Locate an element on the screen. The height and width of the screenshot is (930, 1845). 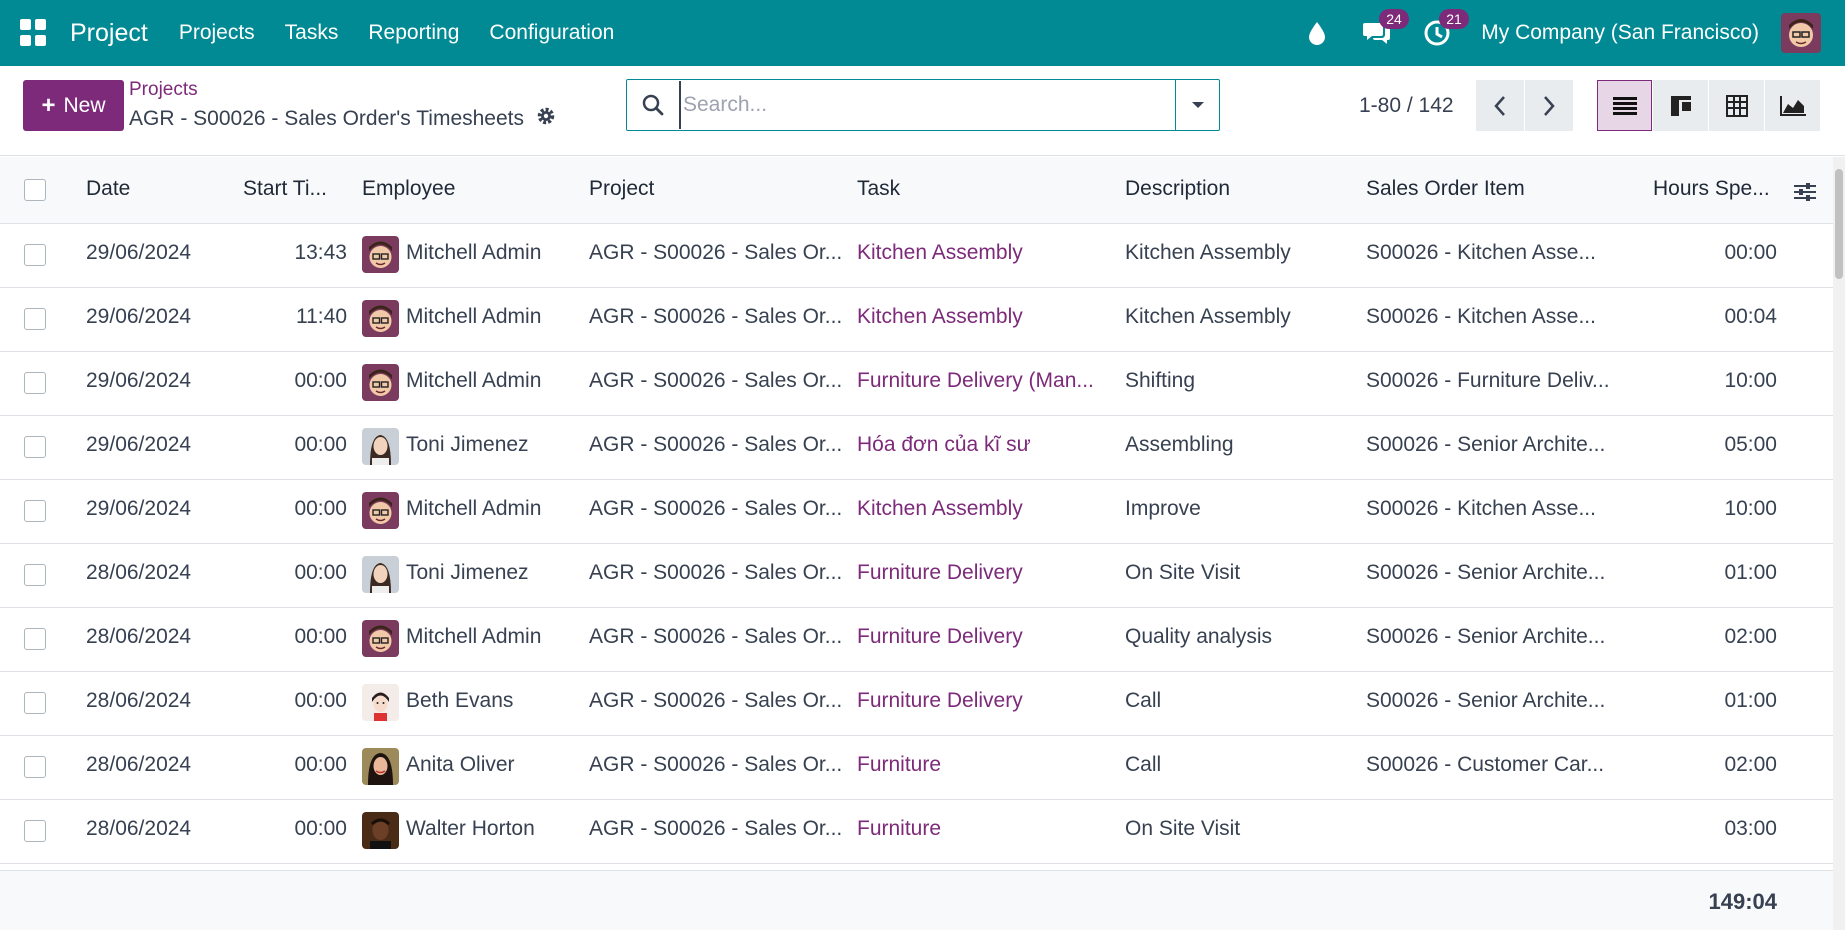
cell-start-time: 00:00 is located at coordinates (320, 764).